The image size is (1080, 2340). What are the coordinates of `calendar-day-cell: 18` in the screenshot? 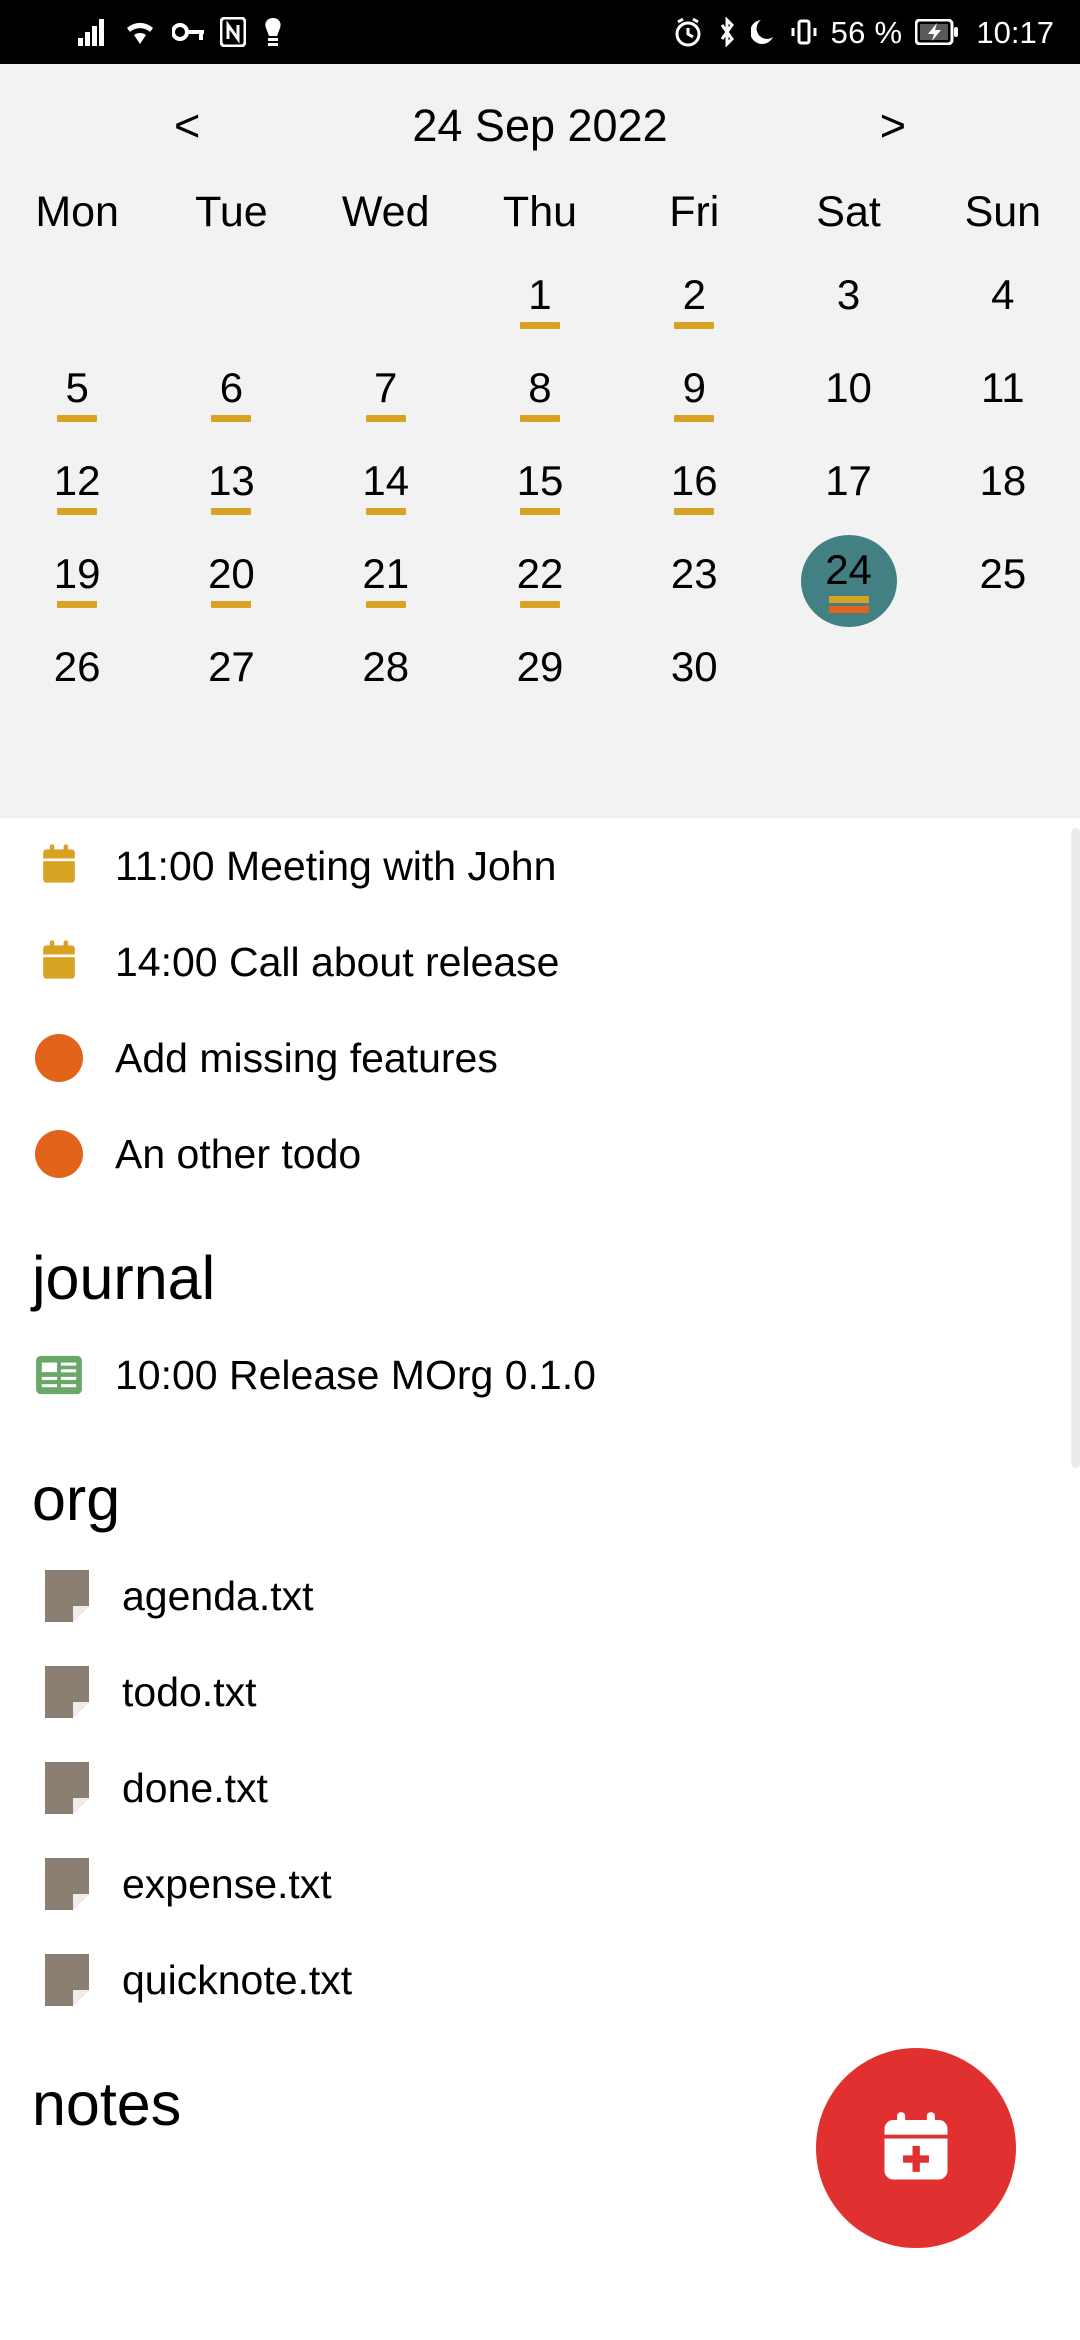 It's located at (1003, 488).